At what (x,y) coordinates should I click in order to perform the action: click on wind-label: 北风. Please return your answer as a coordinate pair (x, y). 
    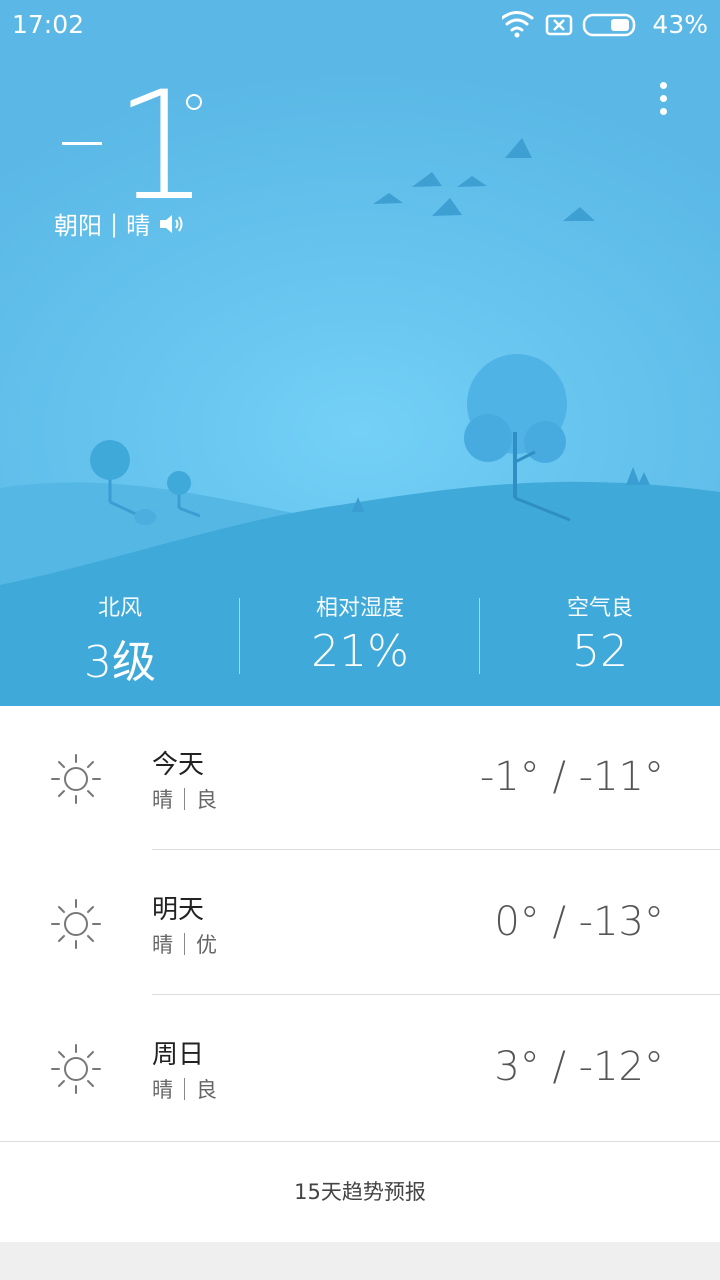
    Looking at the image, I should click on (119, 608).